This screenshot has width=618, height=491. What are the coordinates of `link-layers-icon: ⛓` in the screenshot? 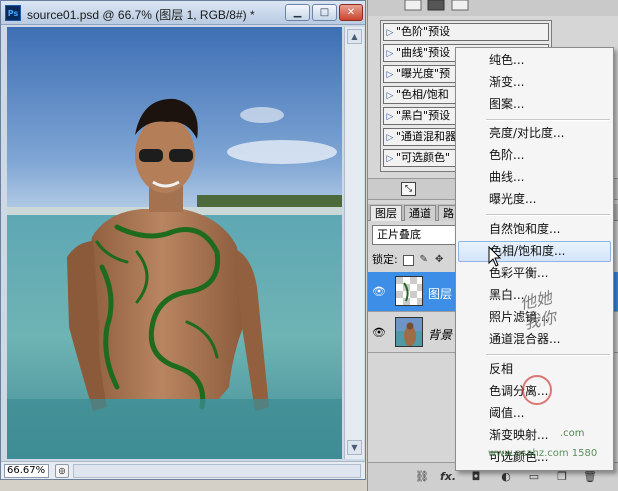 It's located at (422, 477).